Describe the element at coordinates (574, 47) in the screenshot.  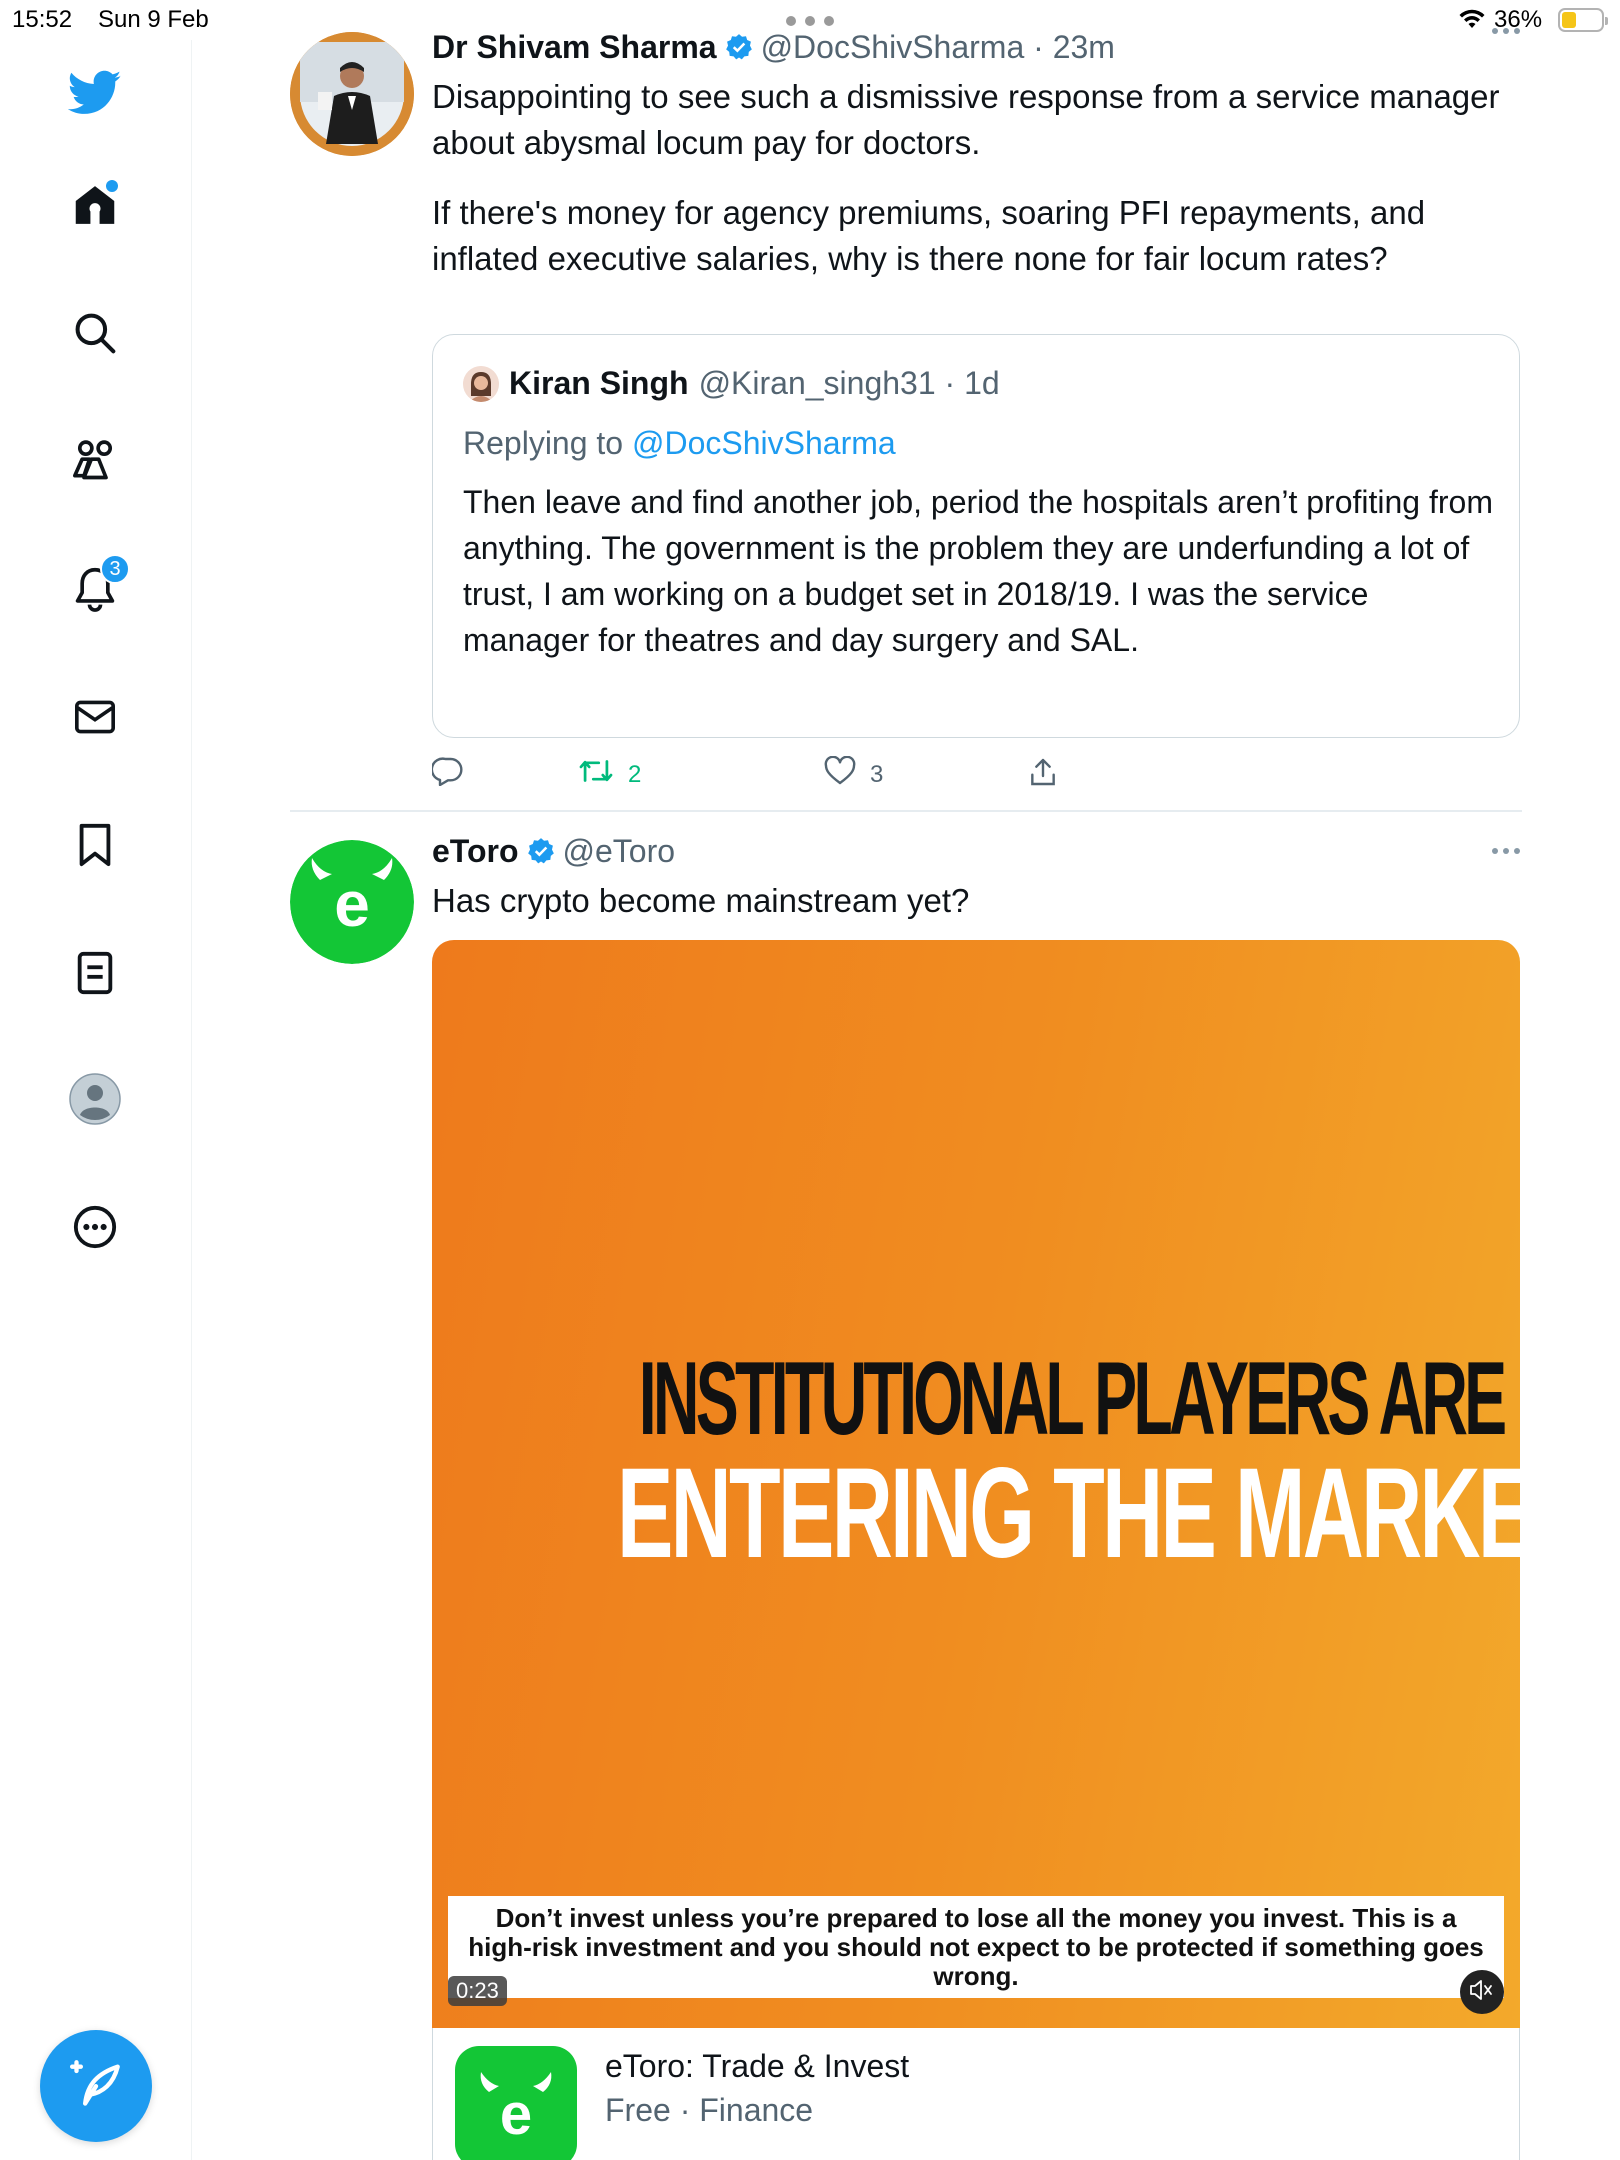
I see `author-name: Dr Shivam Sharma` at that location.